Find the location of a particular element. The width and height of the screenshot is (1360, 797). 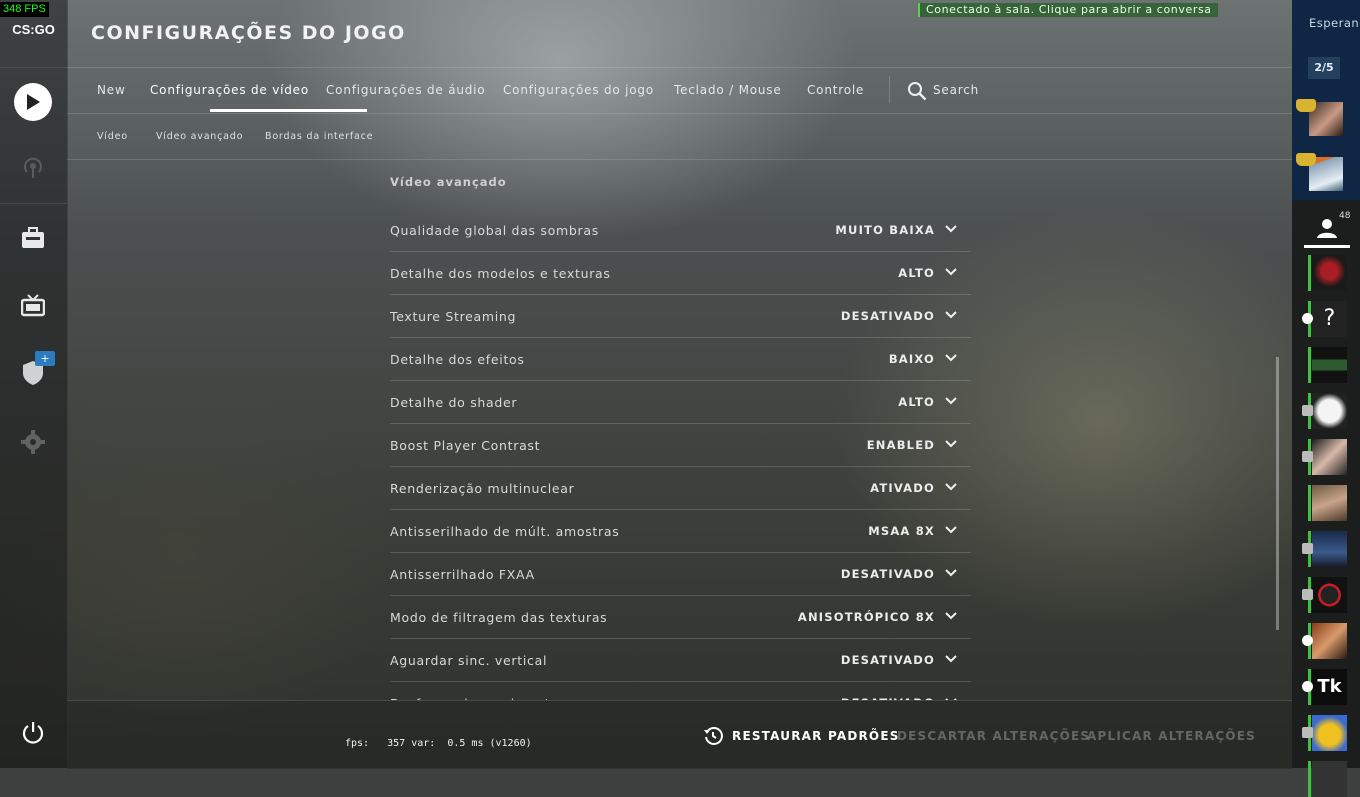

inventory-icon is located at coordinates (33, 238).